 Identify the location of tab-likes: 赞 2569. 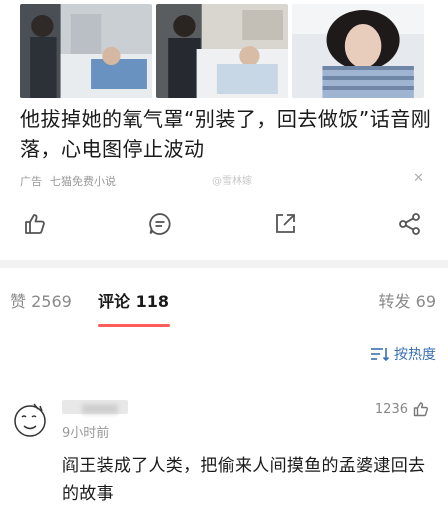
(41, 300).